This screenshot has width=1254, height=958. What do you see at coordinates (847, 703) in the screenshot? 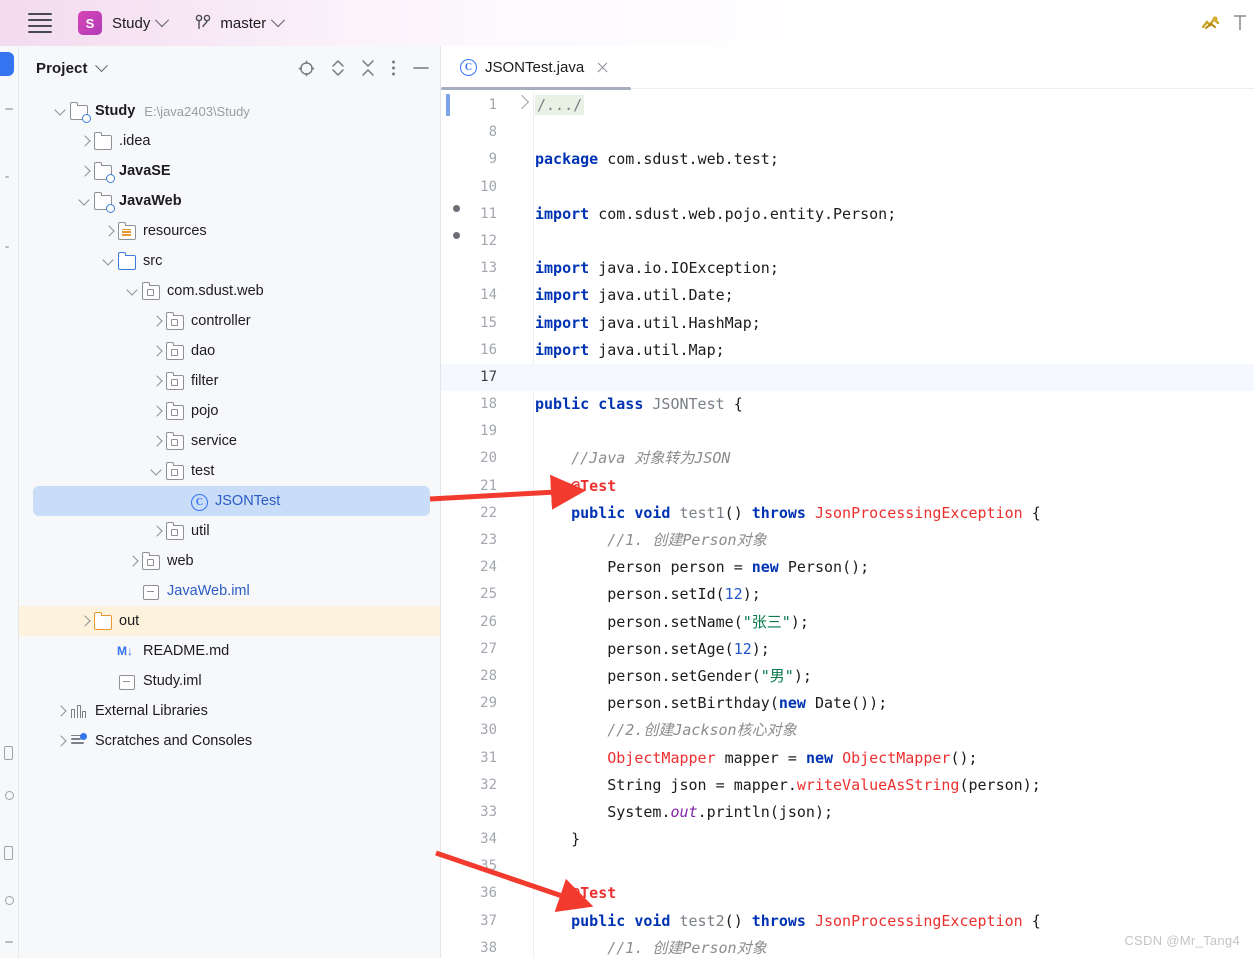
I see `code-line-29: 29 person.setBirthday(new Date());` at bounding box center [847, 703].